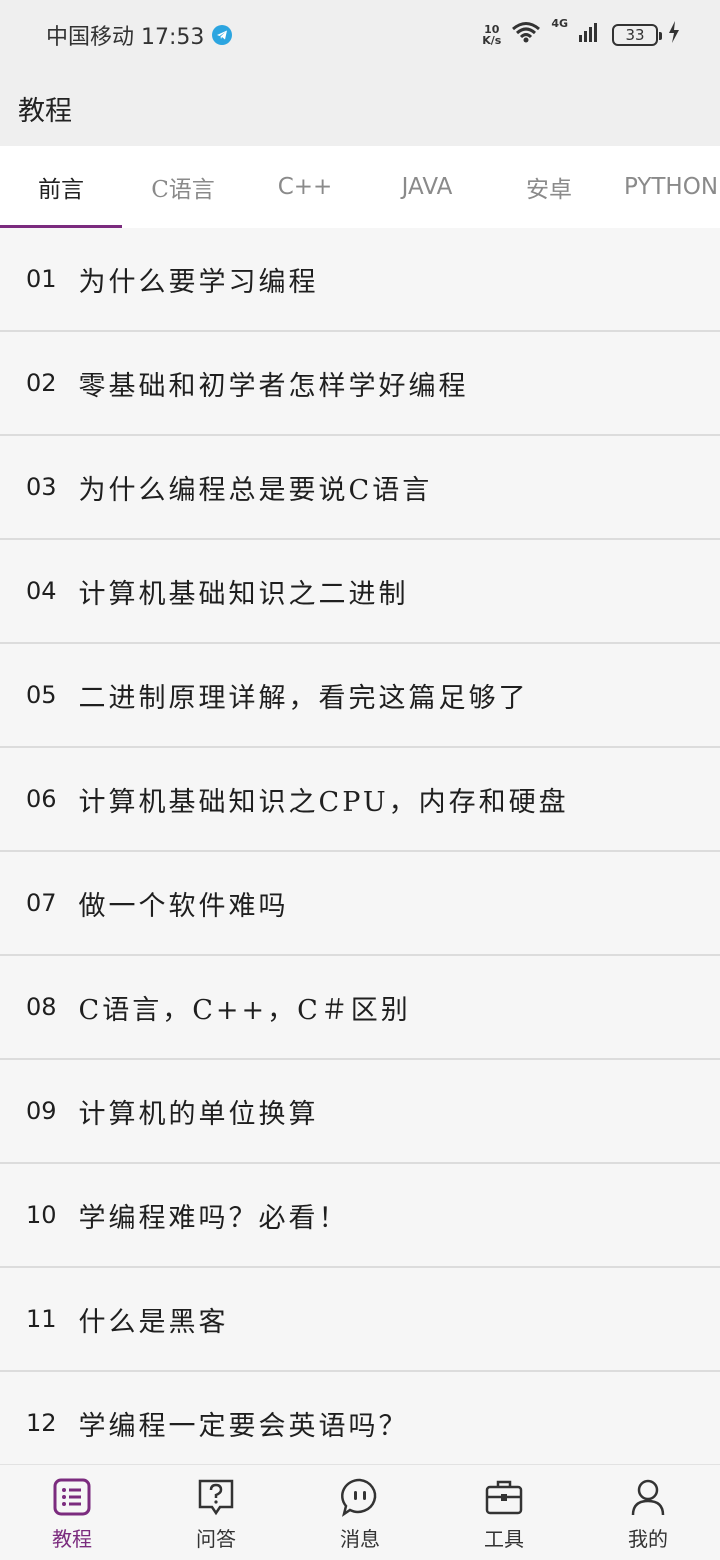 This screenshot has width=720, height=1560. Describe the element at coordinates (213, 1218) in the screenshot. I see `item-title: 学编程难吗？必看！` at that location.